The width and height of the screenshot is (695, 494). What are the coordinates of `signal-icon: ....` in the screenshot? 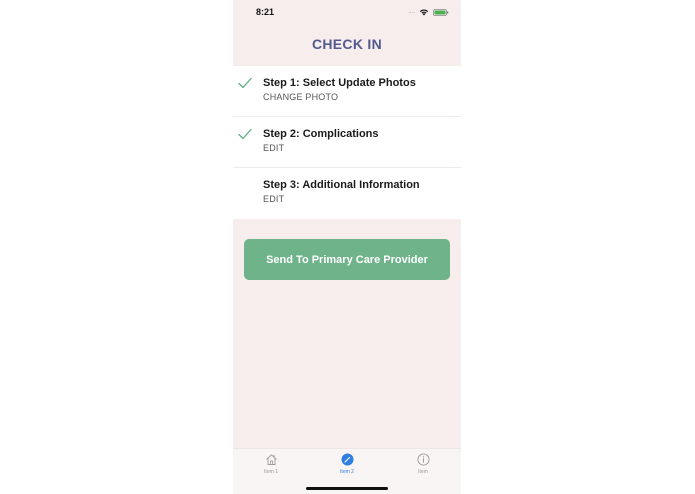 It's located at (411, 12).